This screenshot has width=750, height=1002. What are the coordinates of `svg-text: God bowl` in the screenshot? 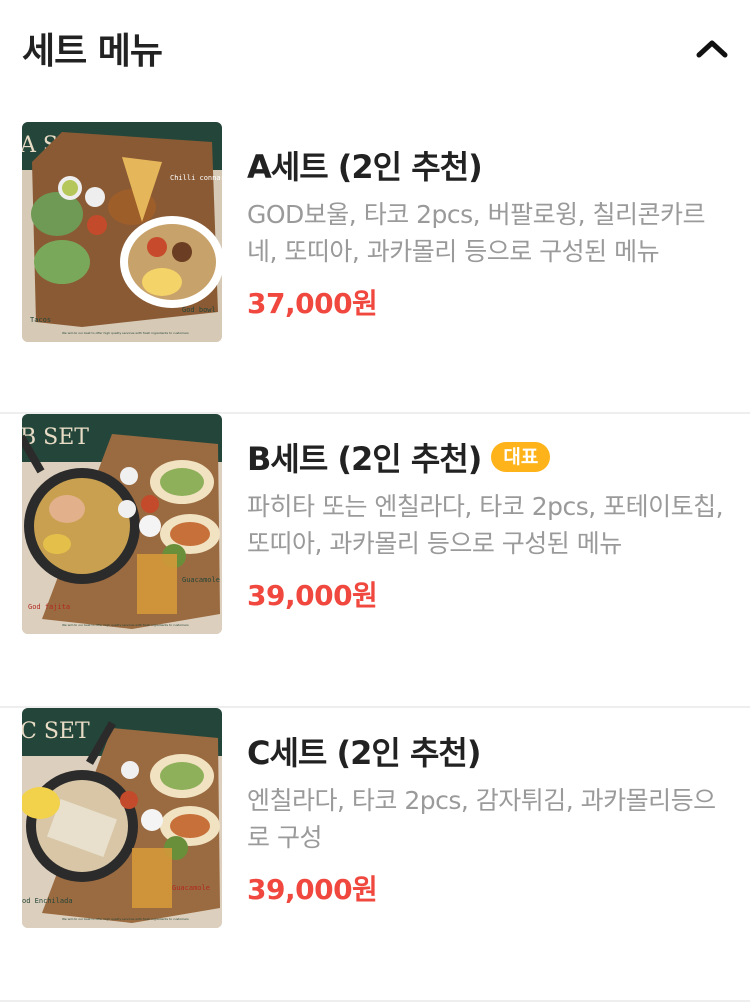 It's located at (199, 310).